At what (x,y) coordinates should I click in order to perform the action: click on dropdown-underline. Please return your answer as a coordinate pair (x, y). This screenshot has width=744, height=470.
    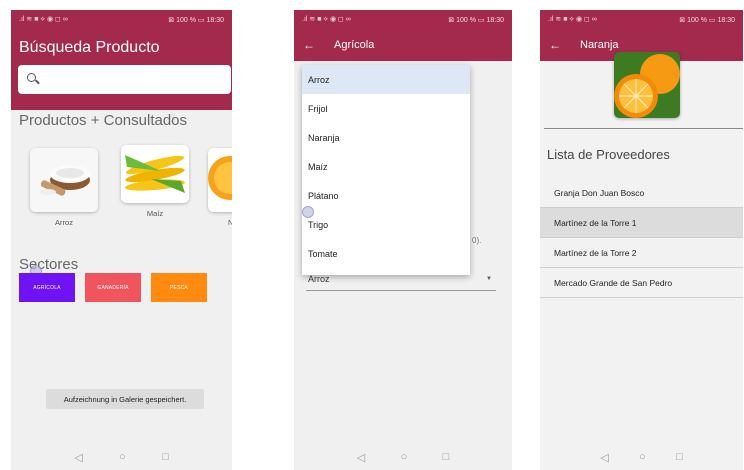
    Looking at the image, I should click on (401, 290).